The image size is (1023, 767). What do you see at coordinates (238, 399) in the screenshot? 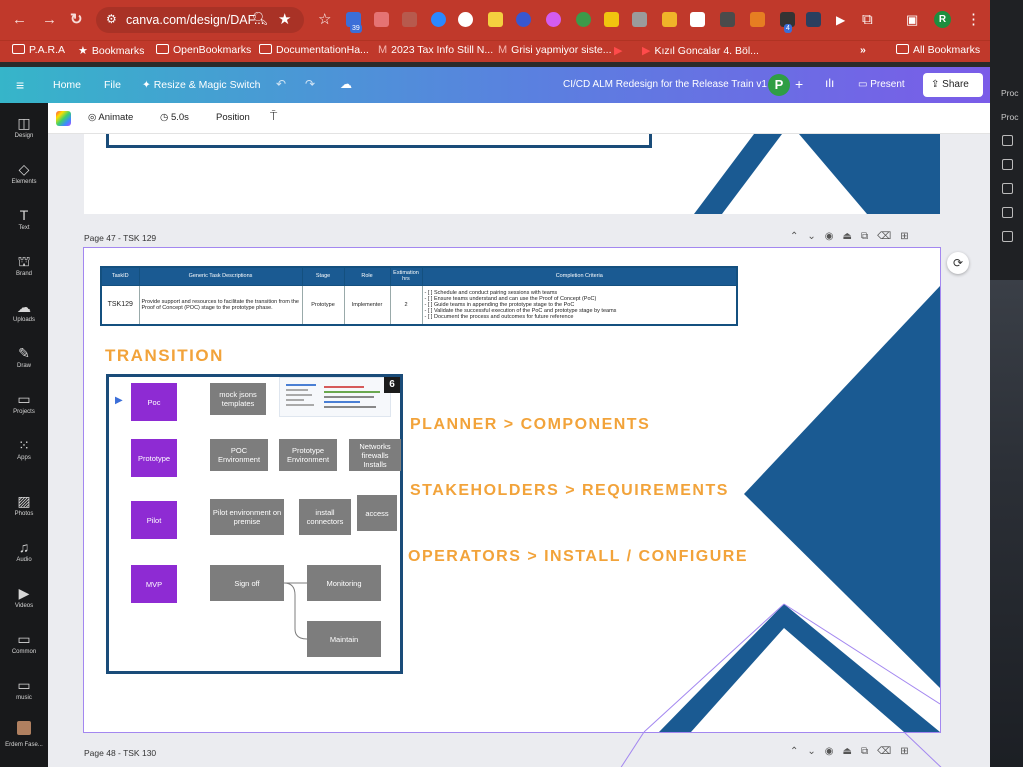
I see `flow-box-mock: mock jsons templates` at bounding box center [238, 399].